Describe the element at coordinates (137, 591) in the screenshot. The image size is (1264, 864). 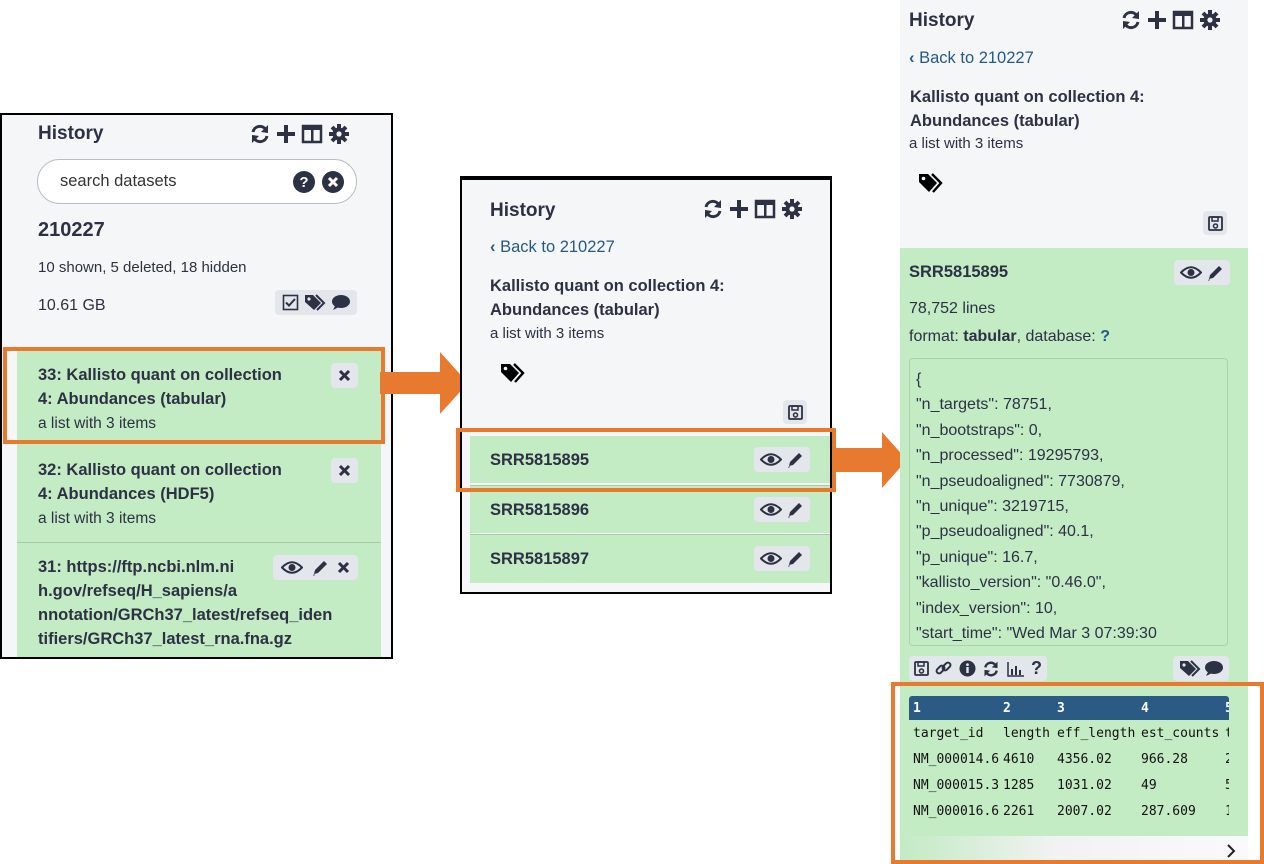
I see `item-title-line: h.gov/refseq/H_sapiens/a` at that location.